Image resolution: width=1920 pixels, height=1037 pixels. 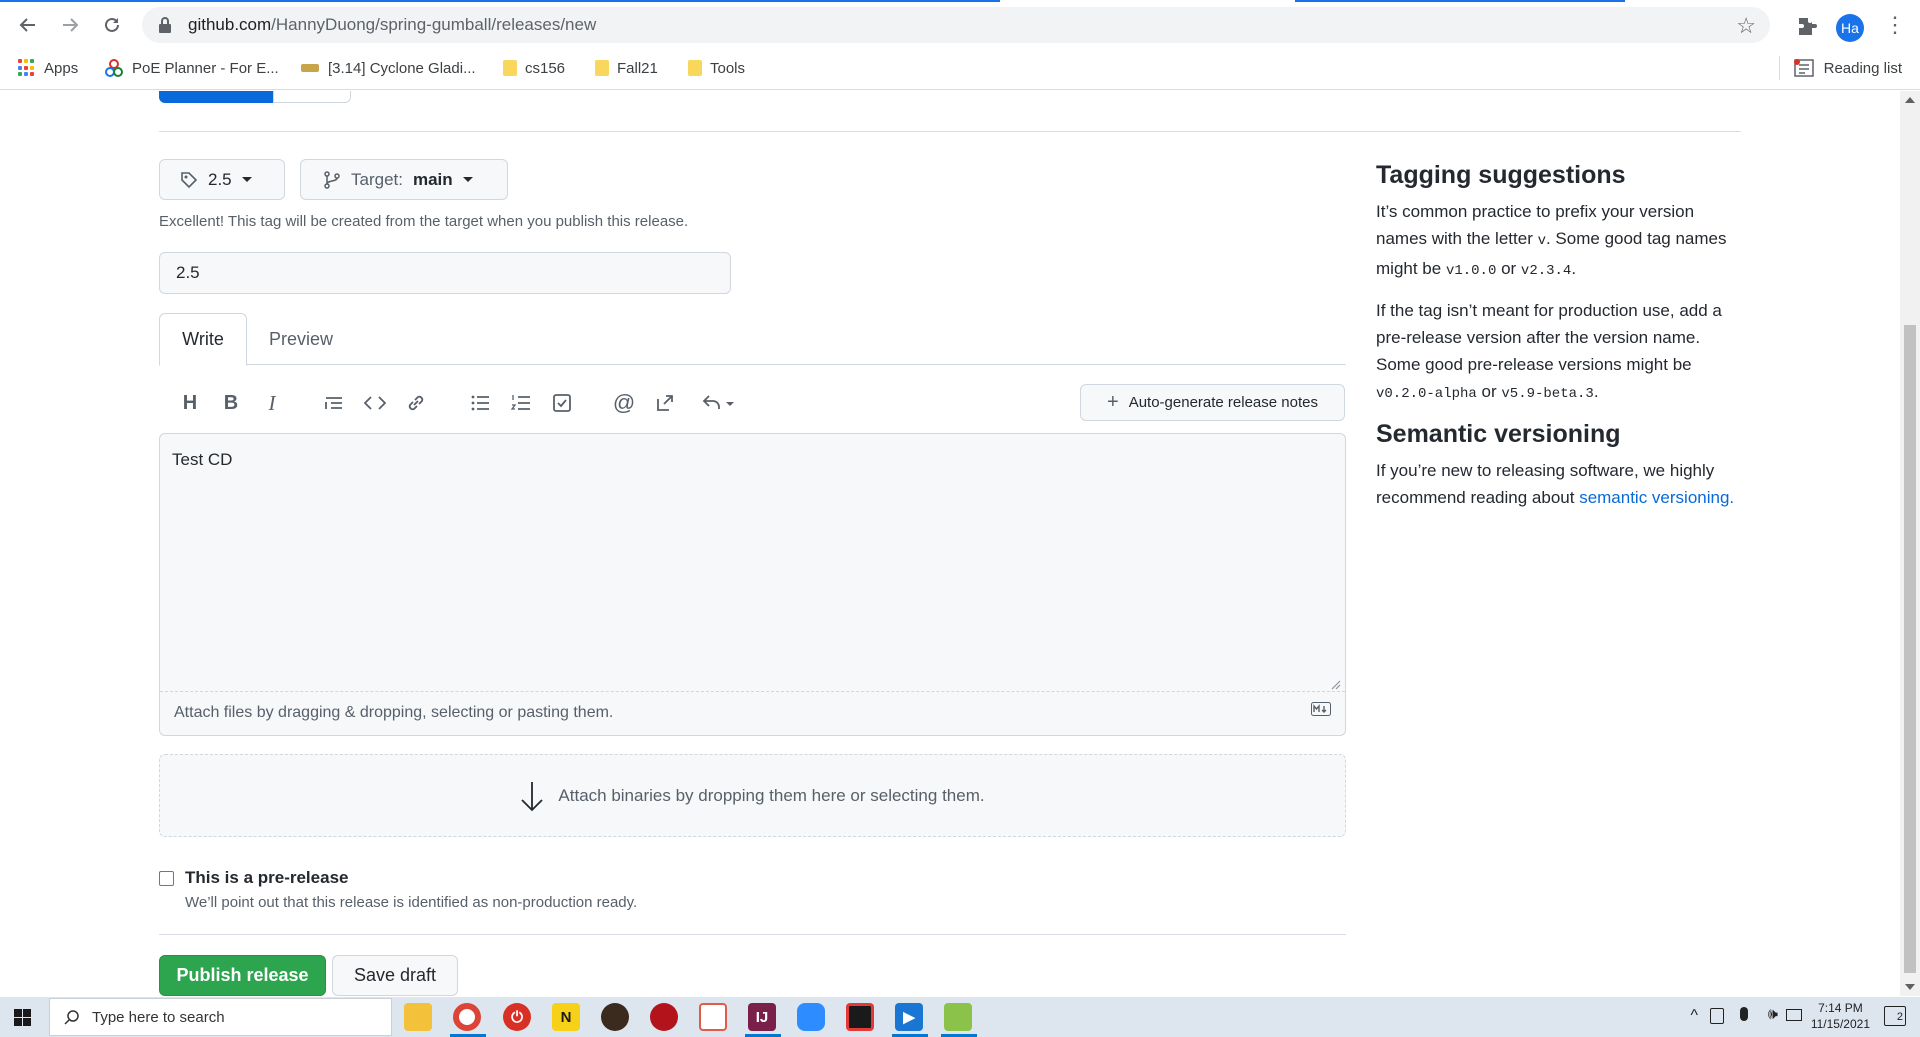 I want to click on prerelease-label: This is a pre-release, so click(x=266, y=878).